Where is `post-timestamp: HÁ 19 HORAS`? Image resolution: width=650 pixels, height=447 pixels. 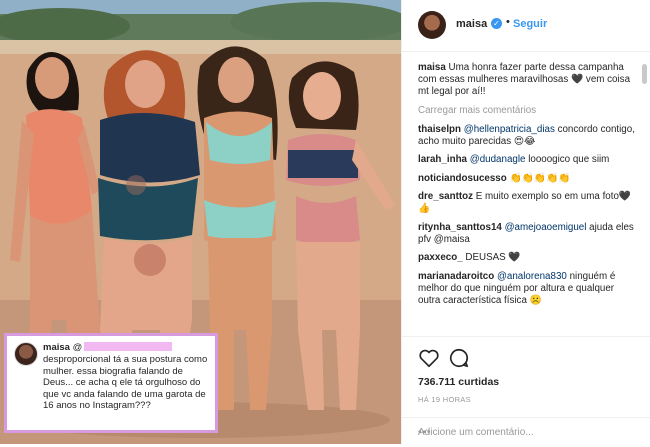
post-timestamp: HÁ 19 HORAS is located at coordinates (444, 399).